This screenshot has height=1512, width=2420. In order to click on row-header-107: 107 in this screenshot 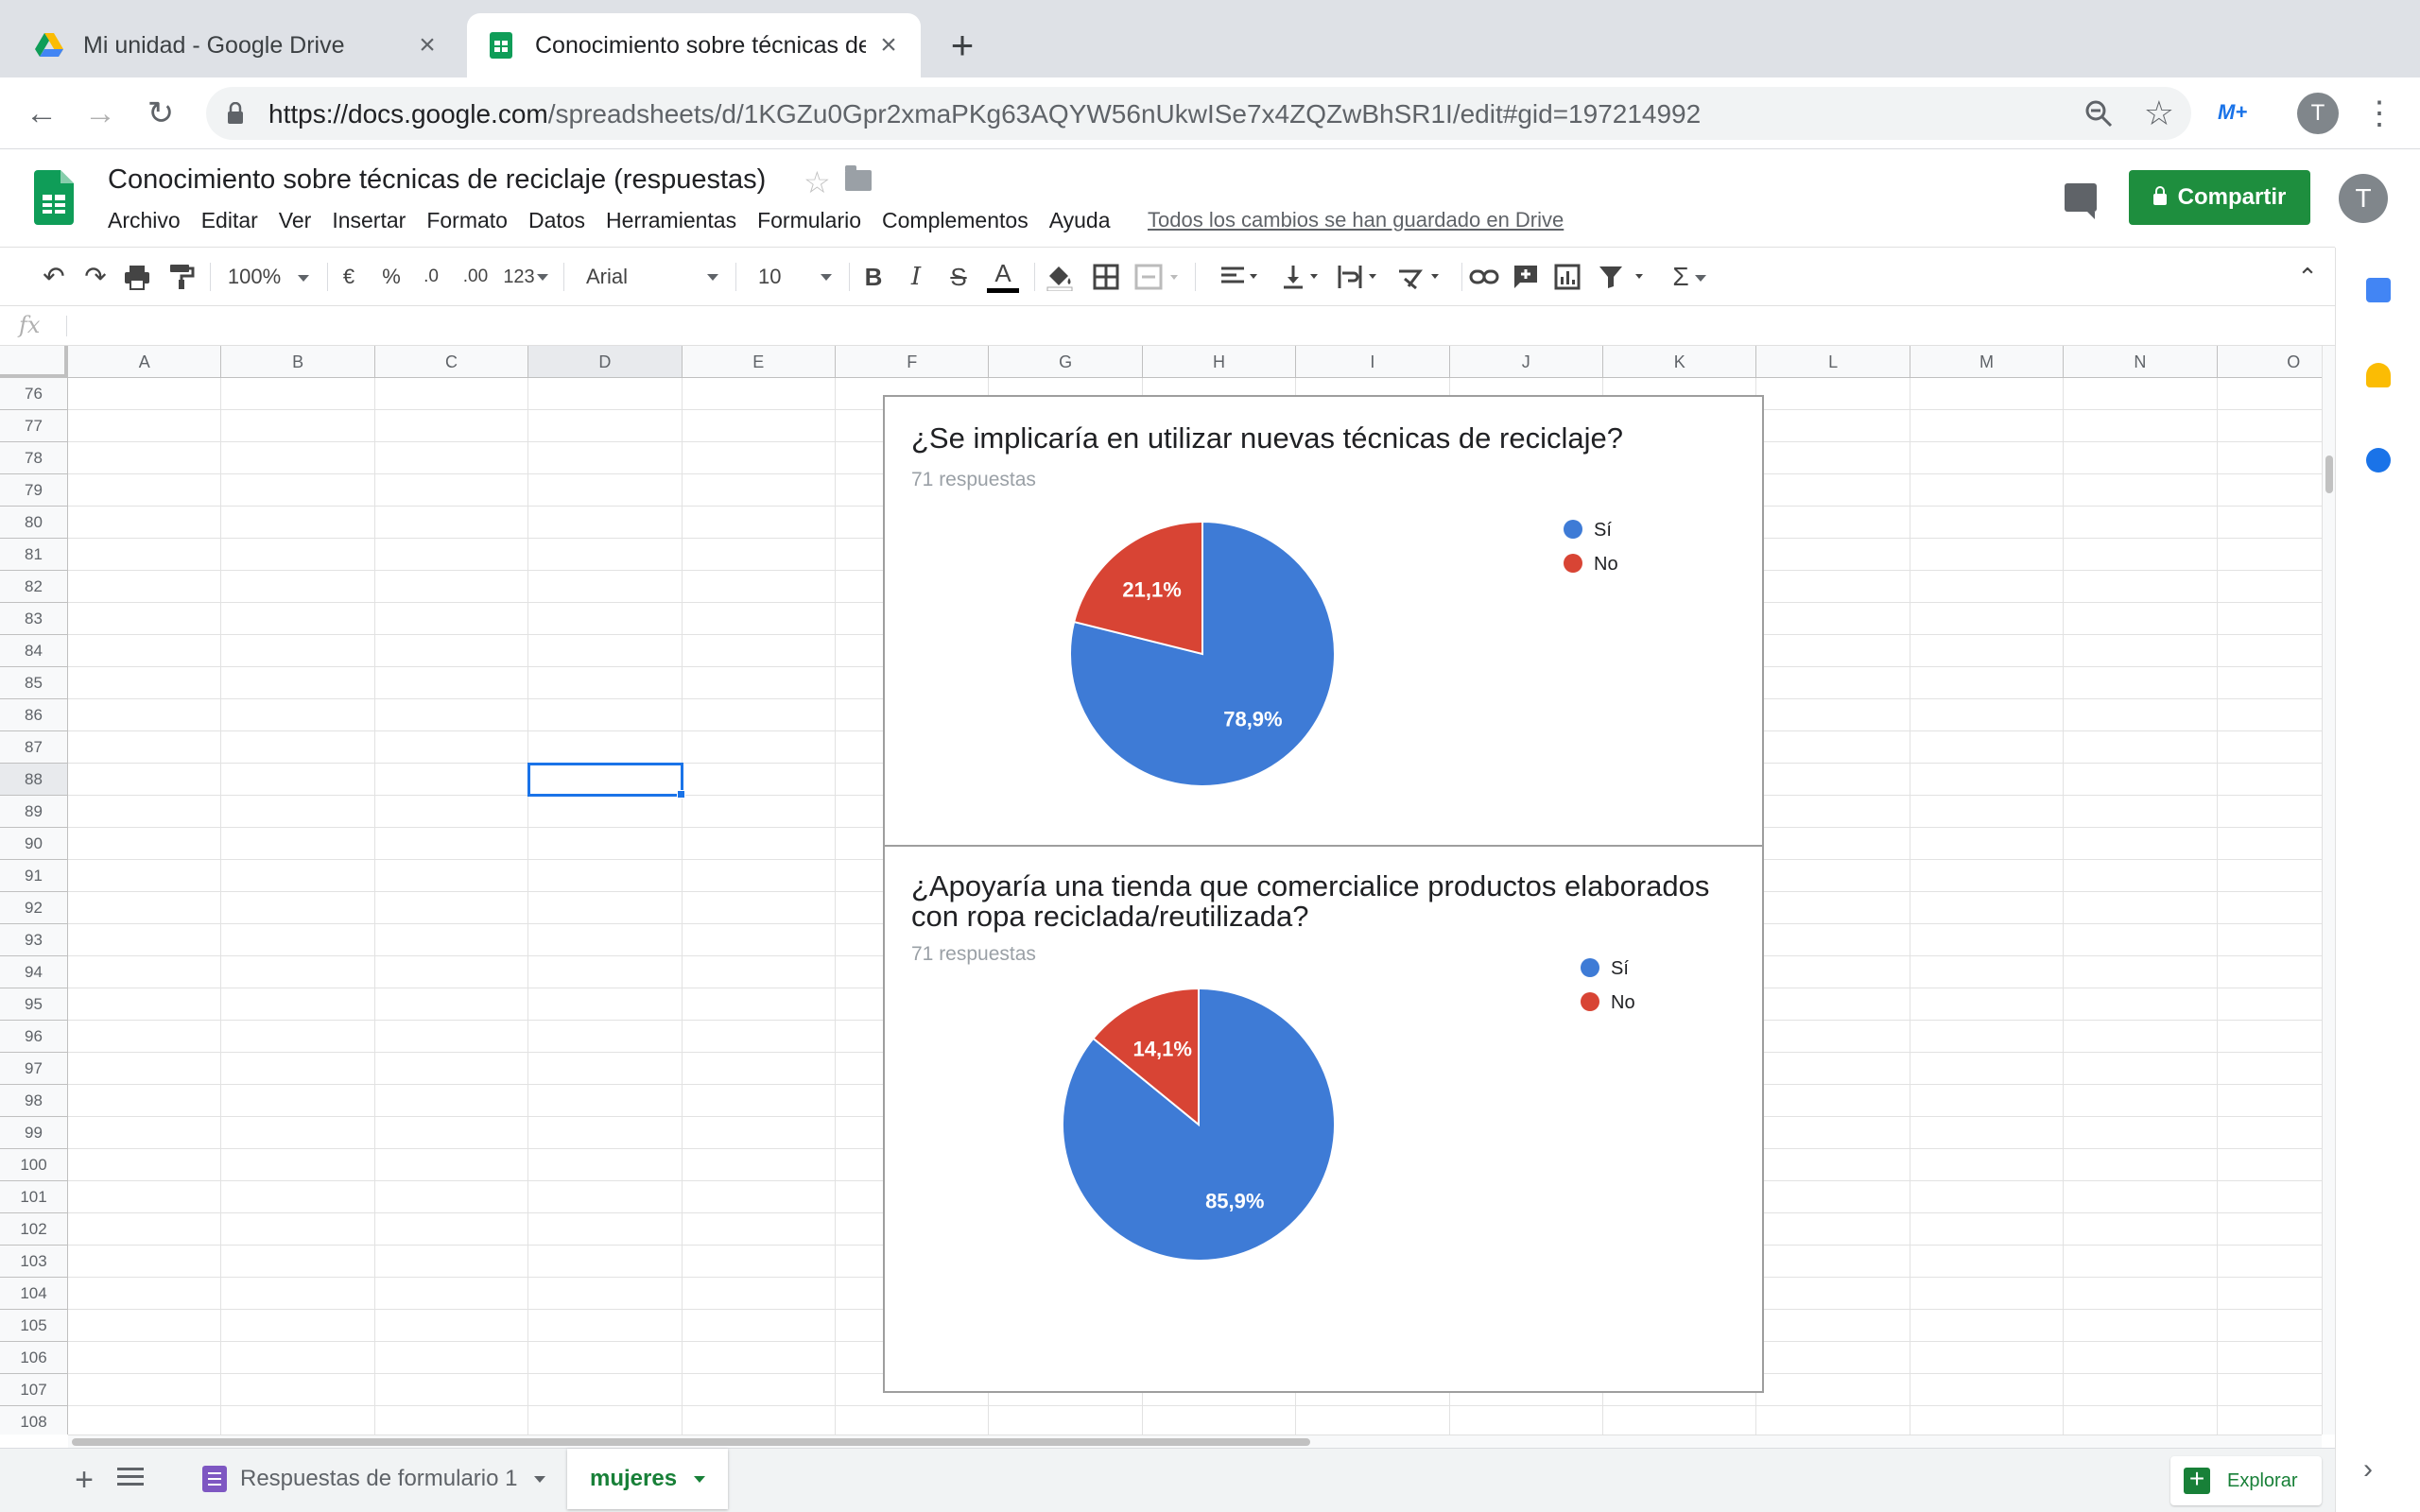, I will do `click(34, 1390)`.